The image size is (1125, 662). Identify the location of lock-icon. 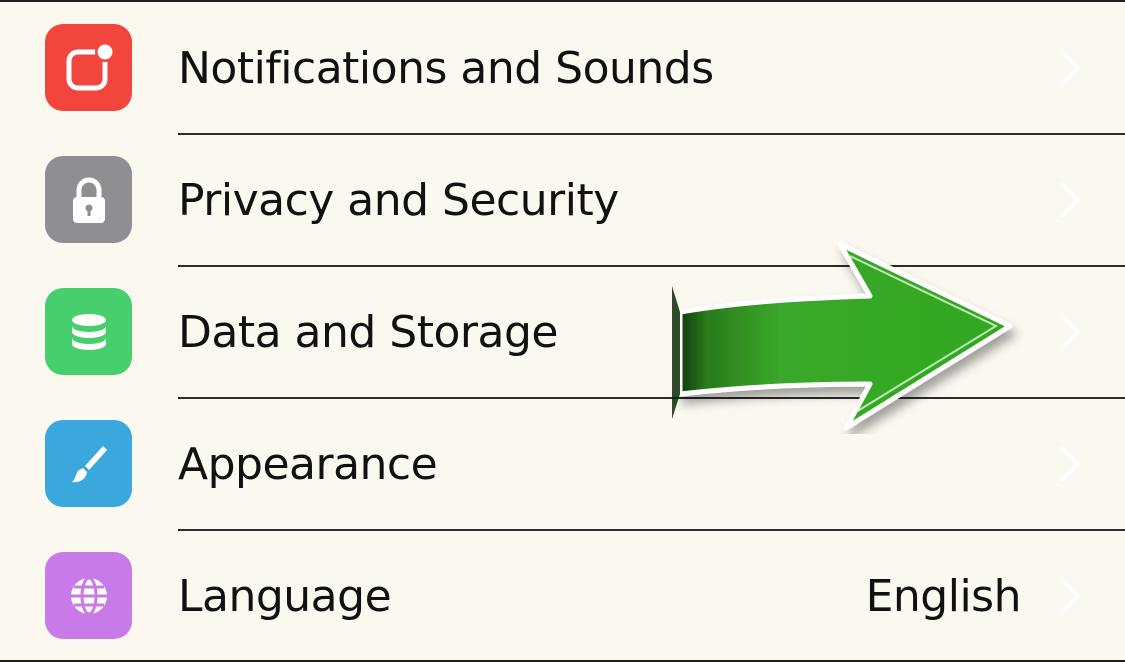
(88, 199).